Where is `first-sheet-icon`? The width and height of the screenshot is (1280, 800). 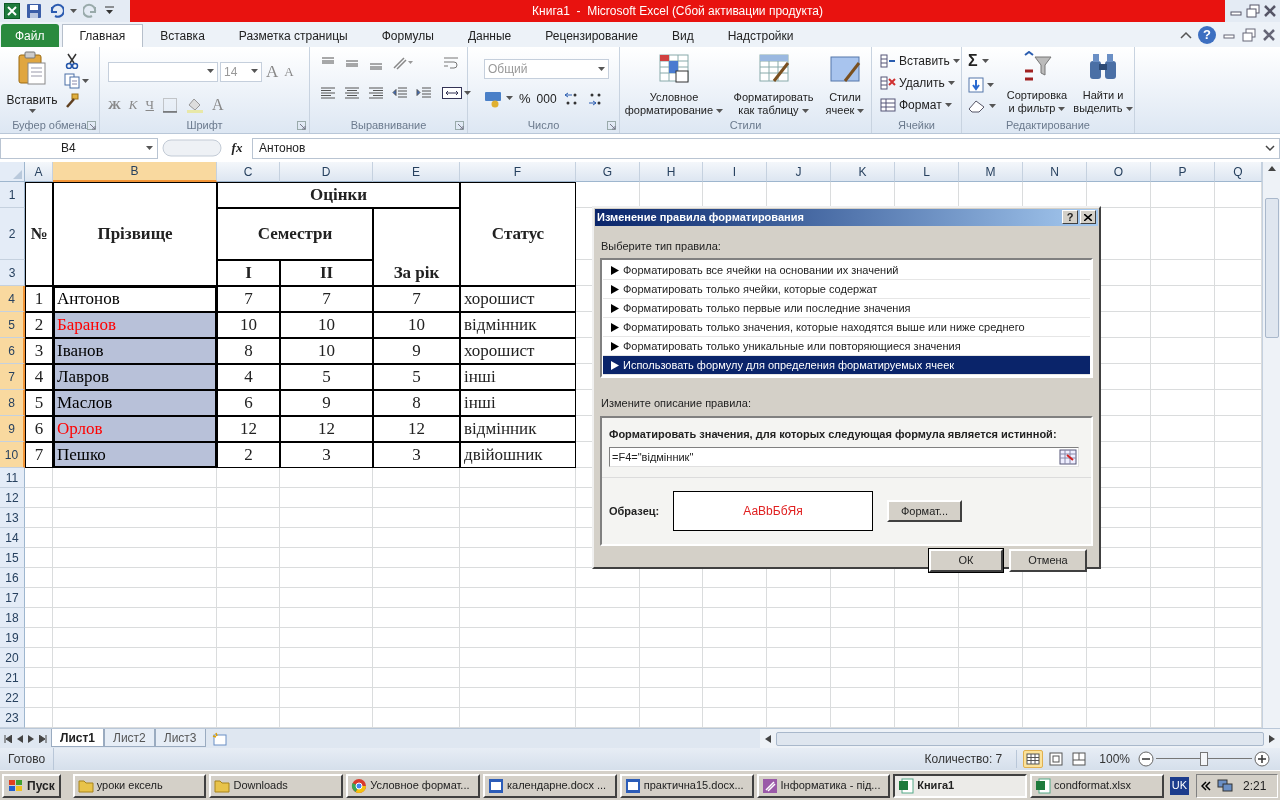 first-sheet-icon is located at coordinates (8, 738).